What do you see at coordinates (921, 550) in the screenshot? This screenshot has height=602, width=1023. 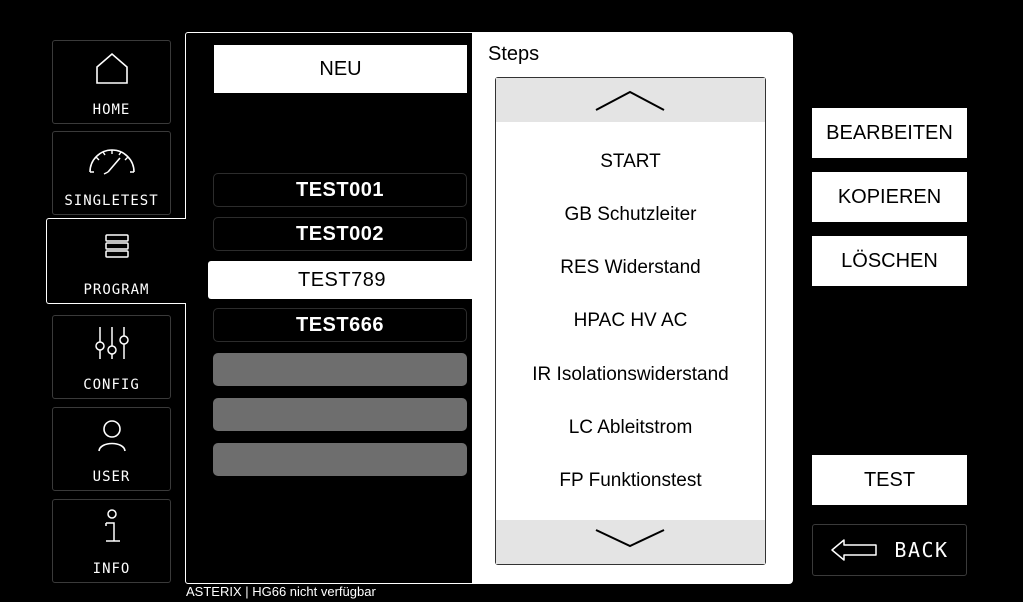 I see `back-label: BACK` at bounding box center [921, 550].